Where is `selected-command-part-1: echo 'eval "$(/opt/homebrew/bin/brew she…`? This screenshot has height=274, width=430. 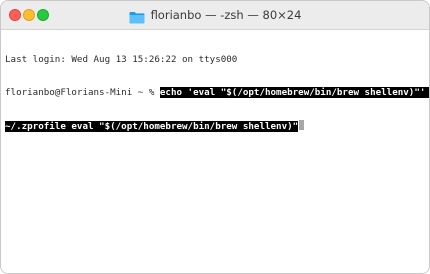 selected-command-part-1: echo 'eval "$(/opt/homebrew/bin/brew she… is located at coordinates (294, 92).